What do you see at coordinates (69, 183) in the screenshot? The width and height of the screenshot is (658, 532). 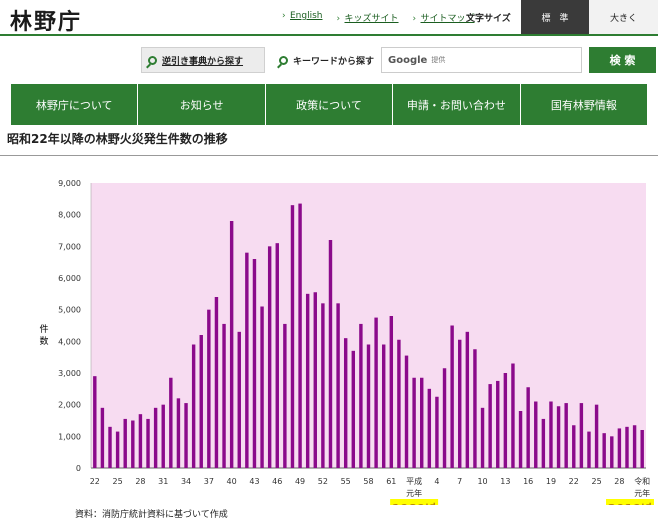 I see `y-tick-label: 9,000` at bounding box center [69, 183].